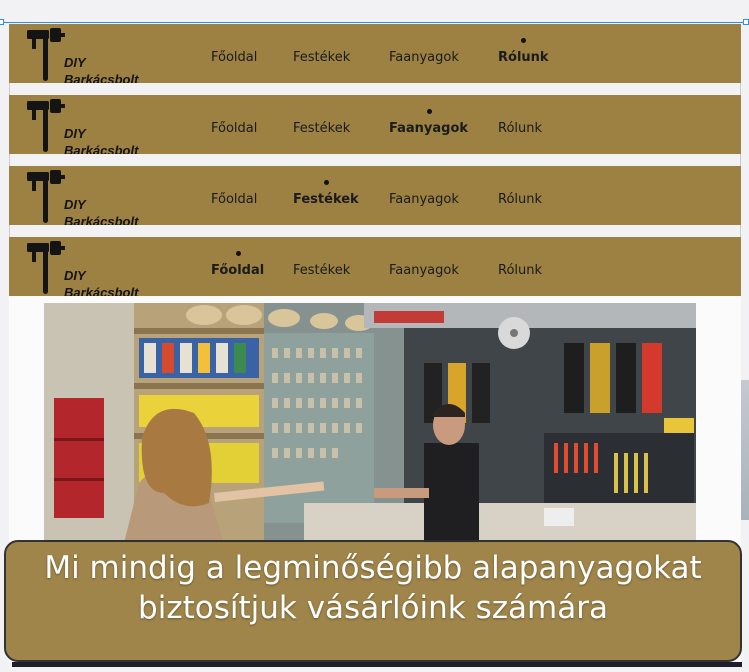 The height and width of the screenshot is (672, 749). I want to click on side-peek-panel, so click(745, 450).